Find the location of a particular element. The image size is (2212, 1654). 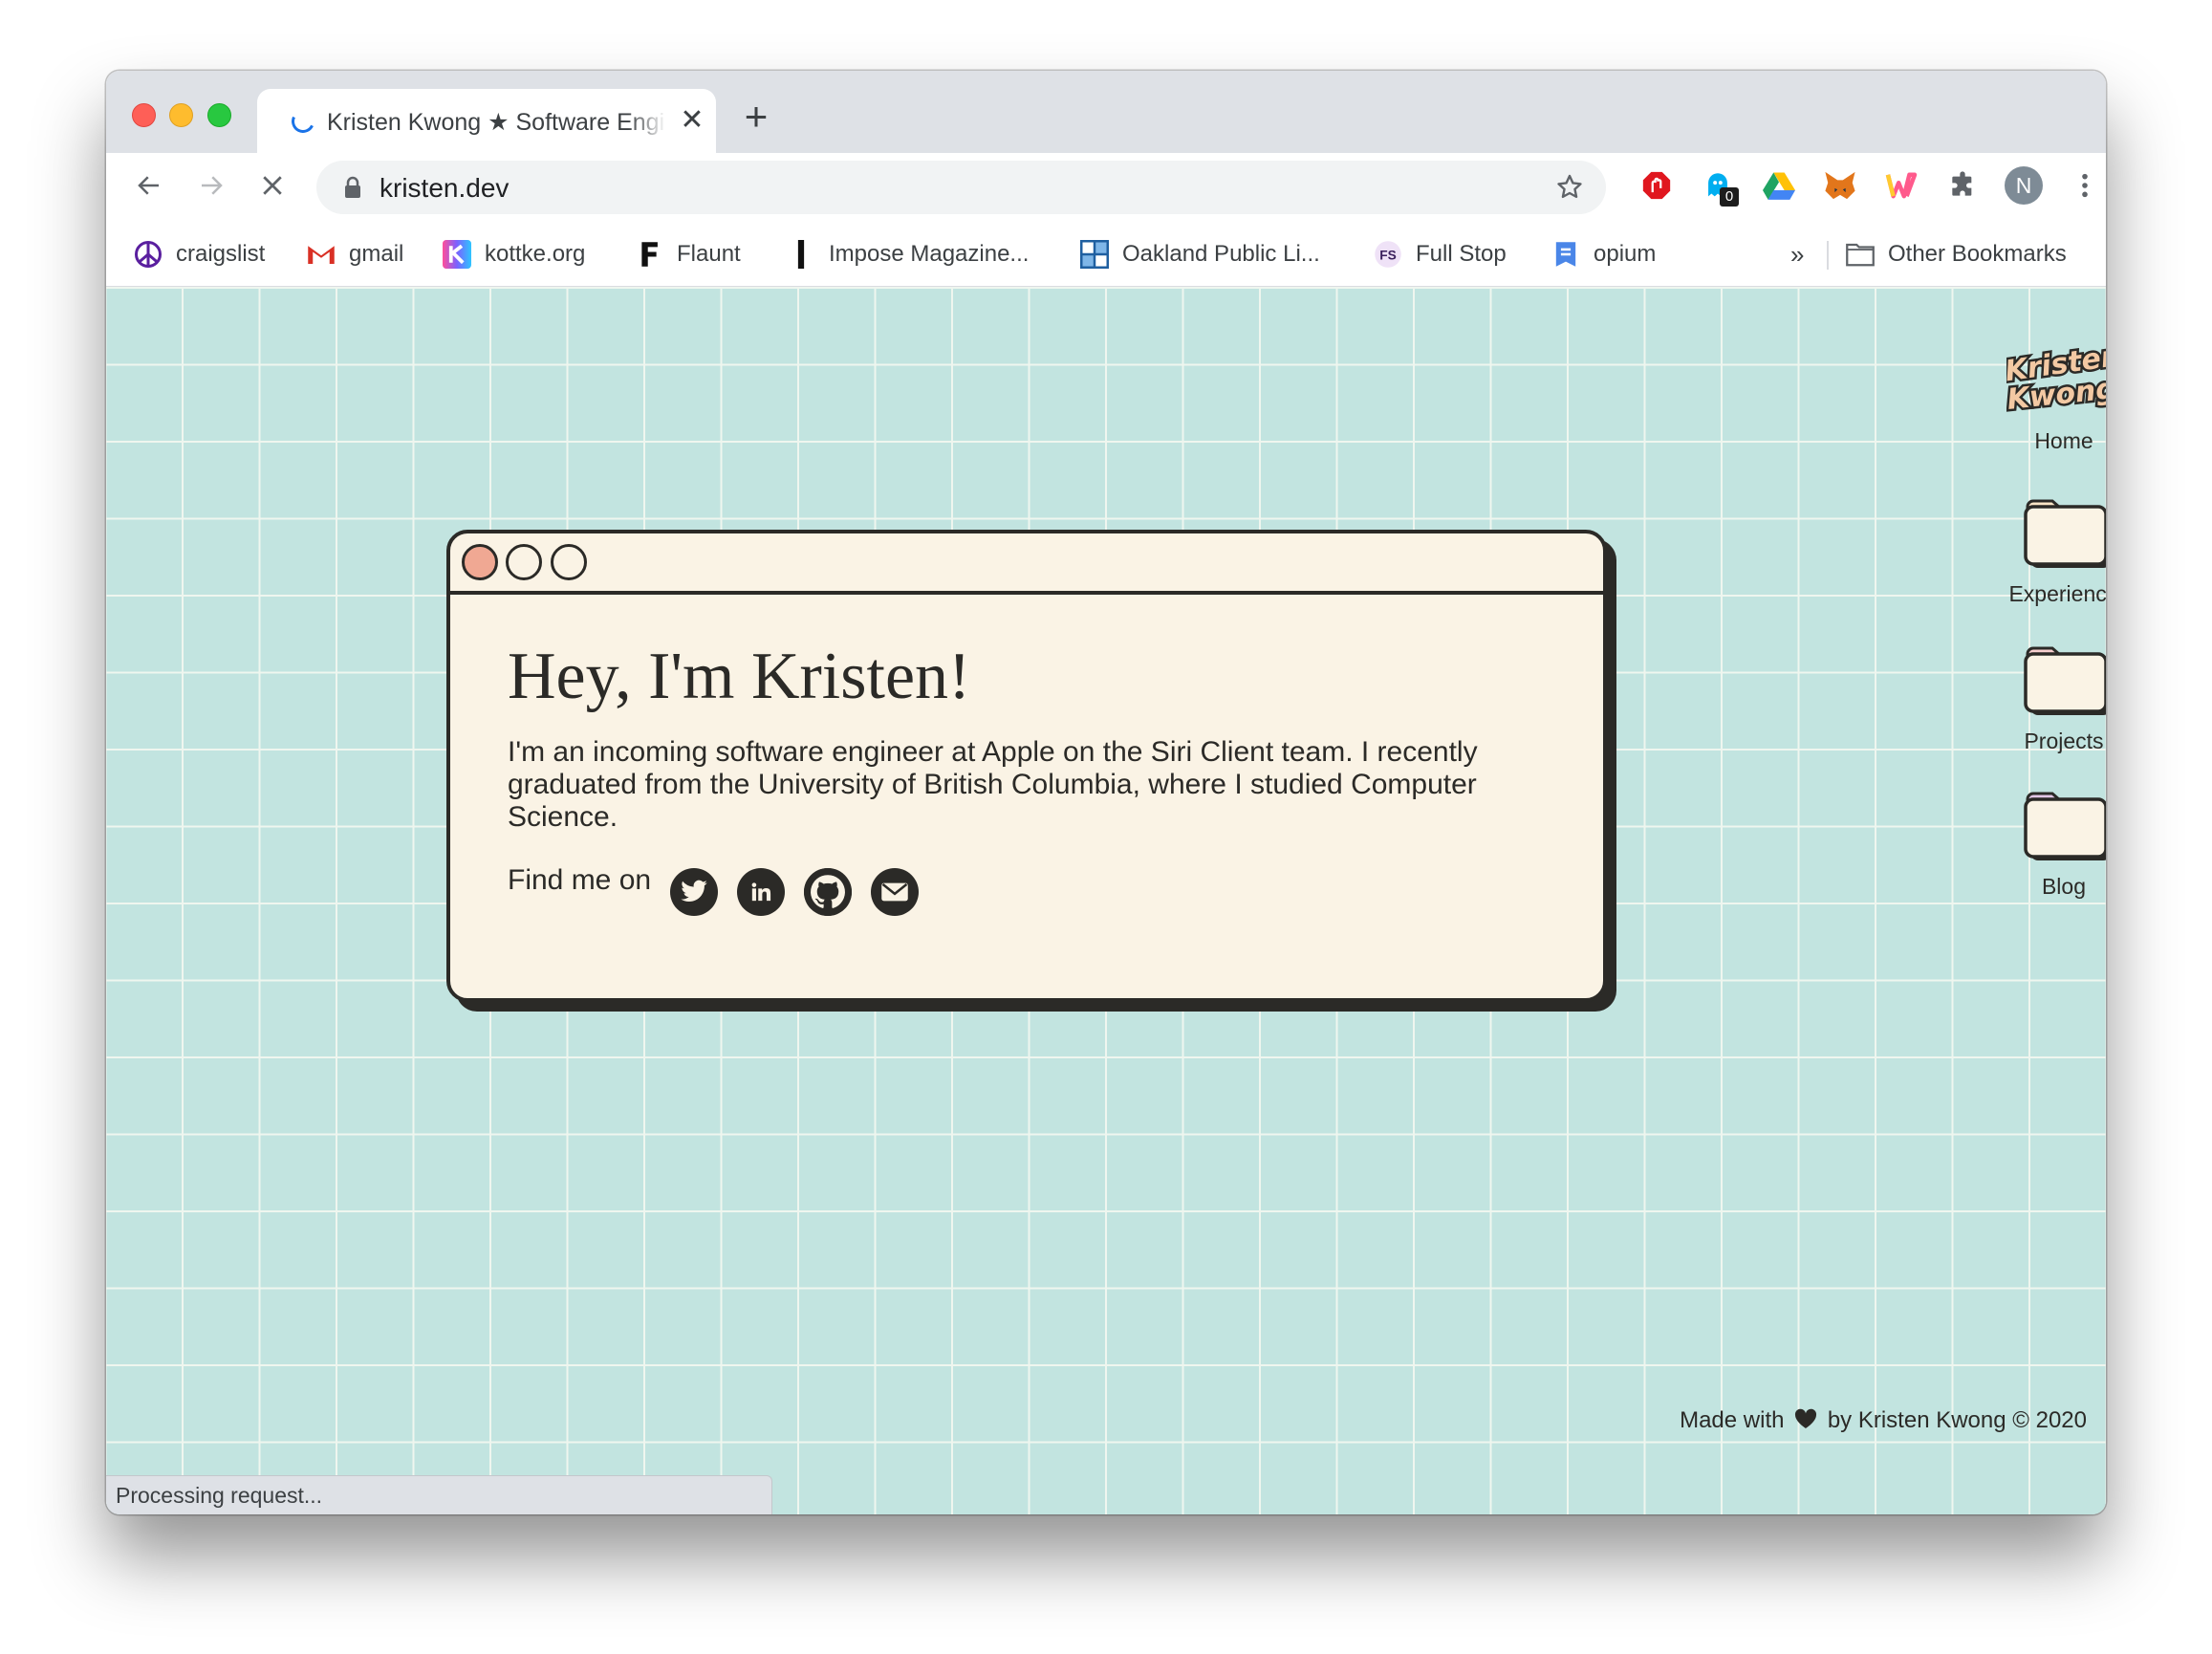

email-icon is located at coordinates (894, 892).